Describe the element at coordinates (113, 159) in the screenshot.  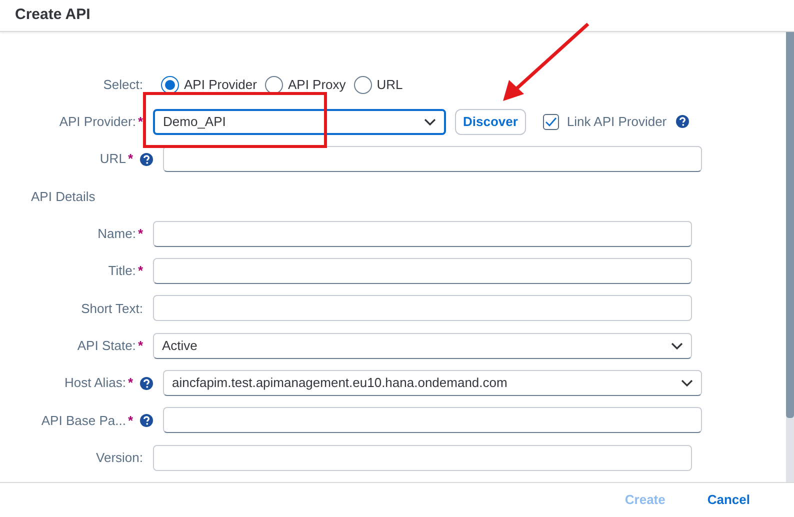
I see `field-label: URL` at that location.